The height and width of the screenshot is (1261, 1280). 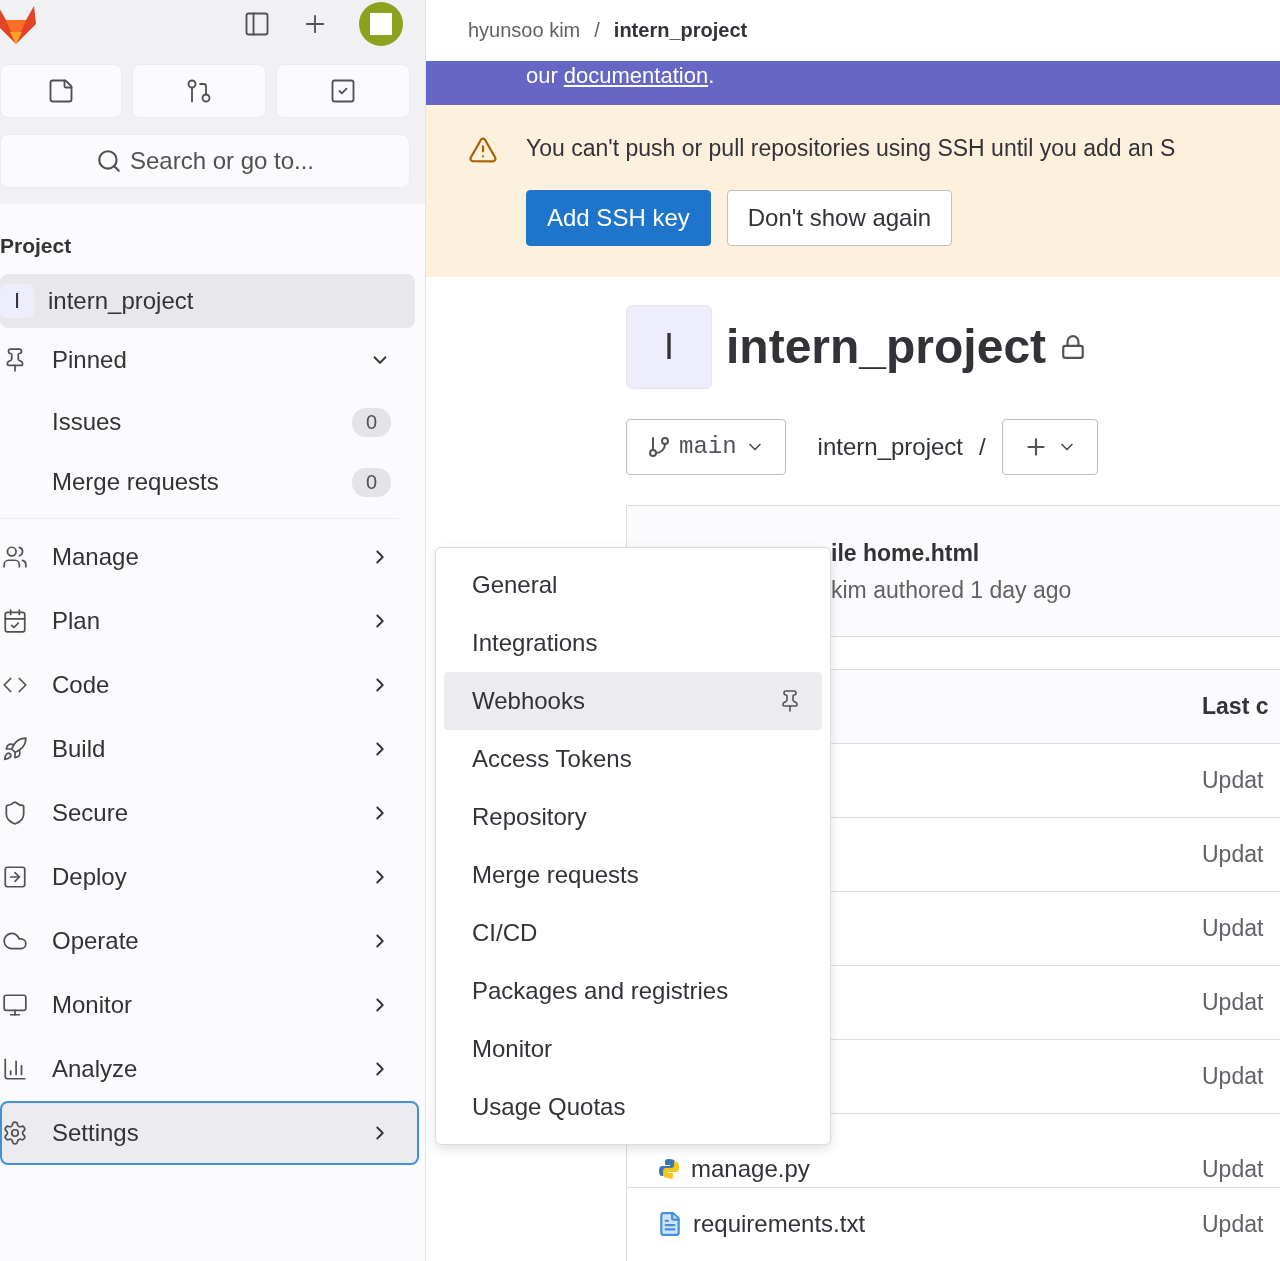 I want to click on pinned-toggle: Pinned, so click(x=209, y=360).